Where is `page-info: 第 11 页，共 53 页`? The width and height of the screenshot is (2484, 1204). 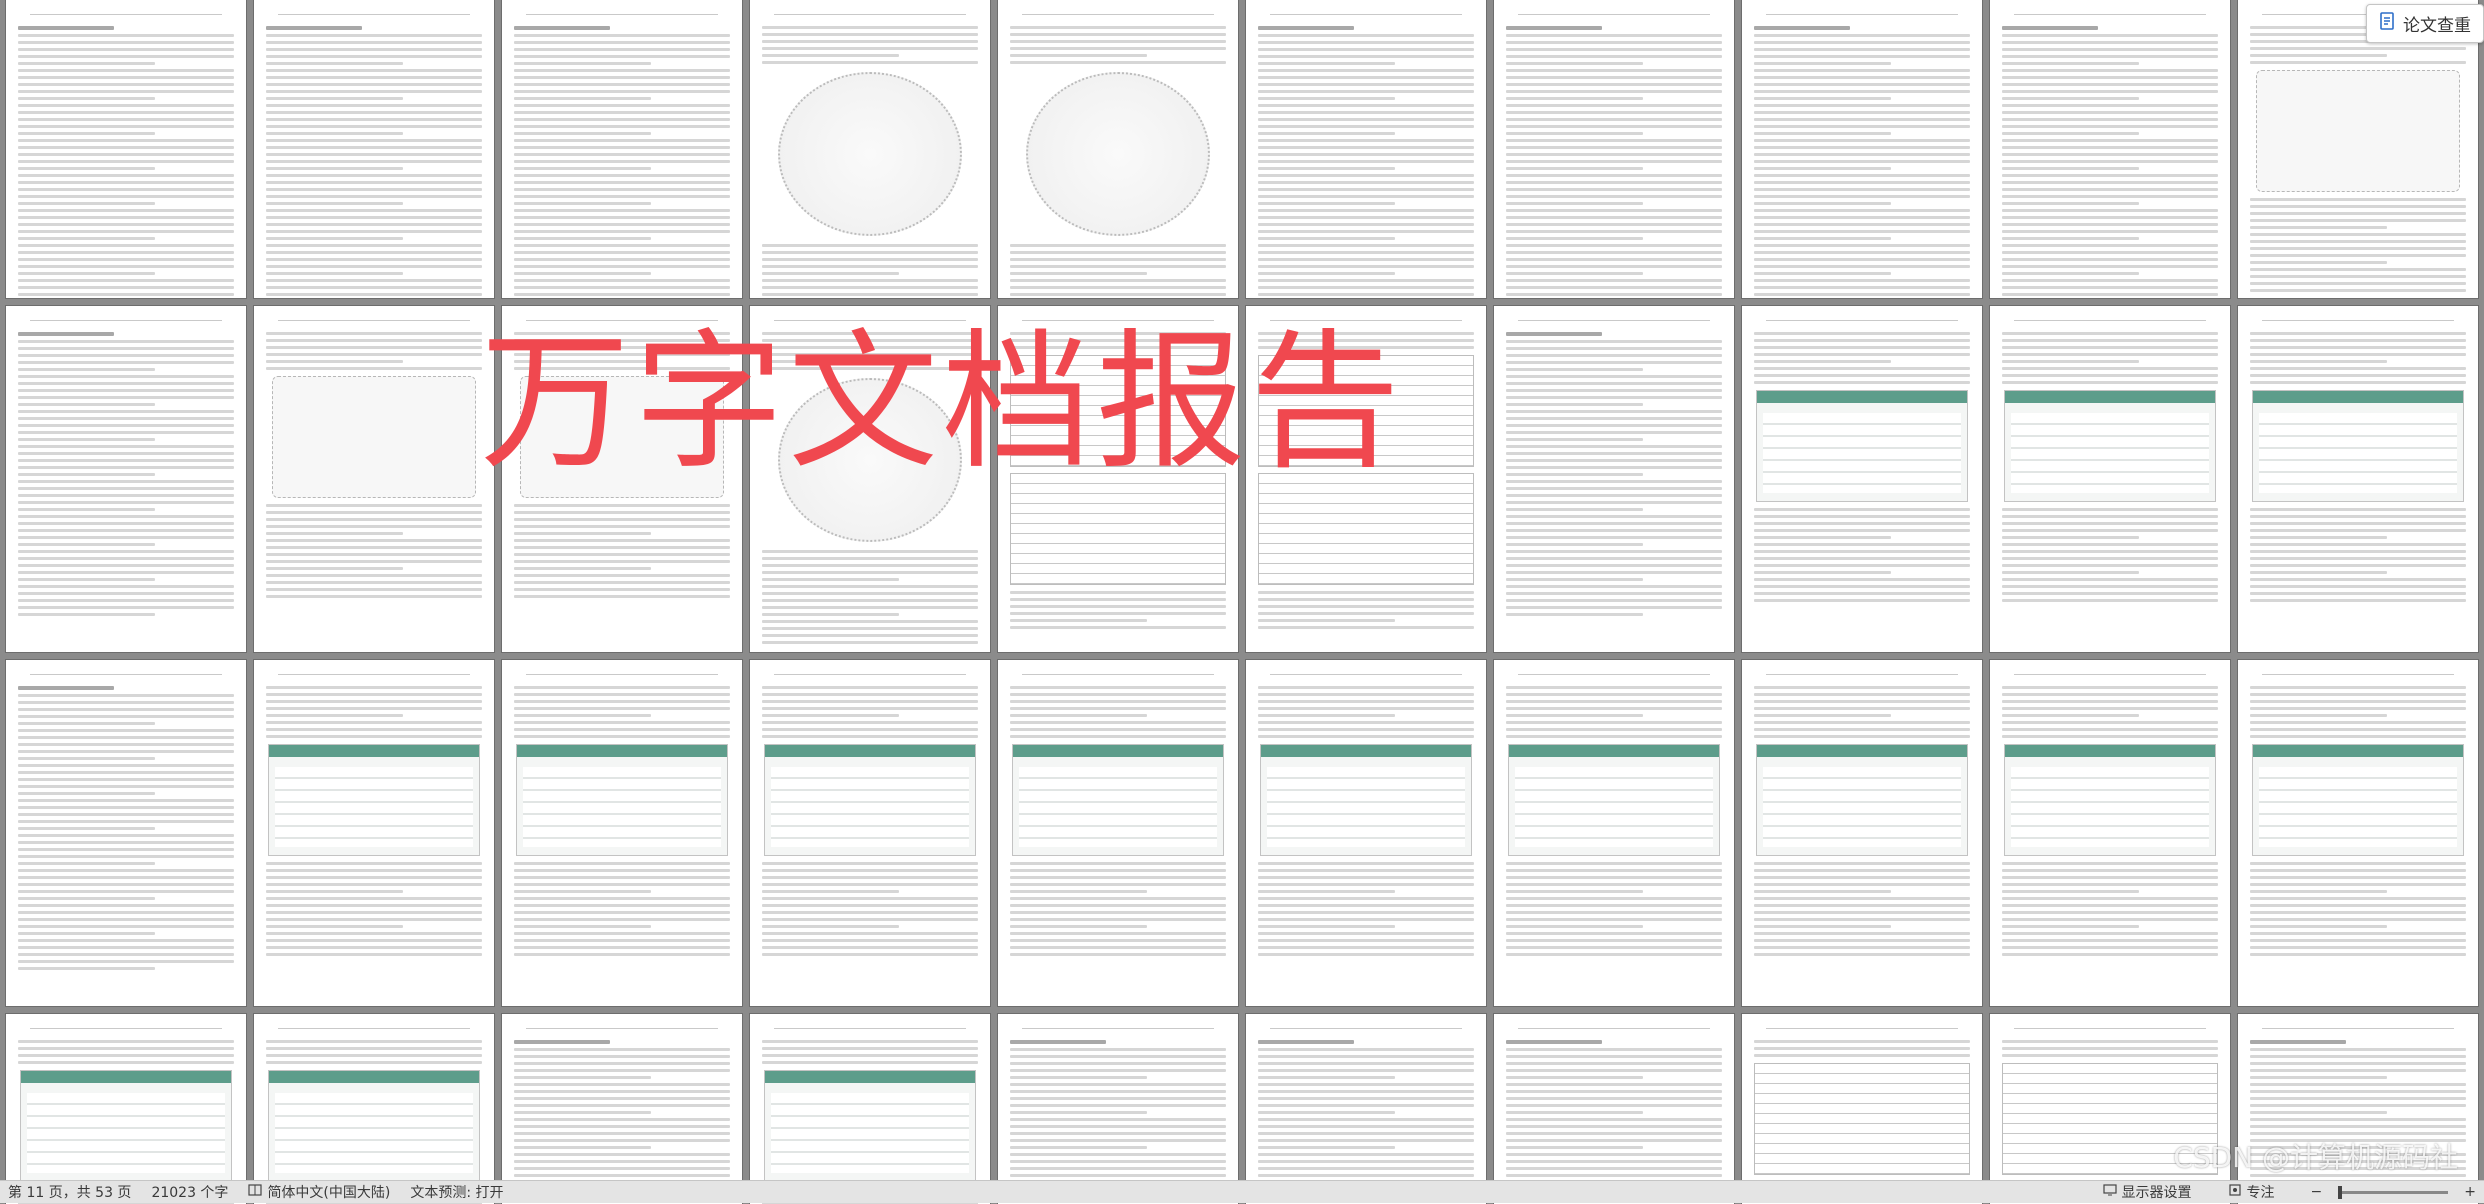
page-info: 第 11 页，共 53 页 is located at coordinates (69, 1192).